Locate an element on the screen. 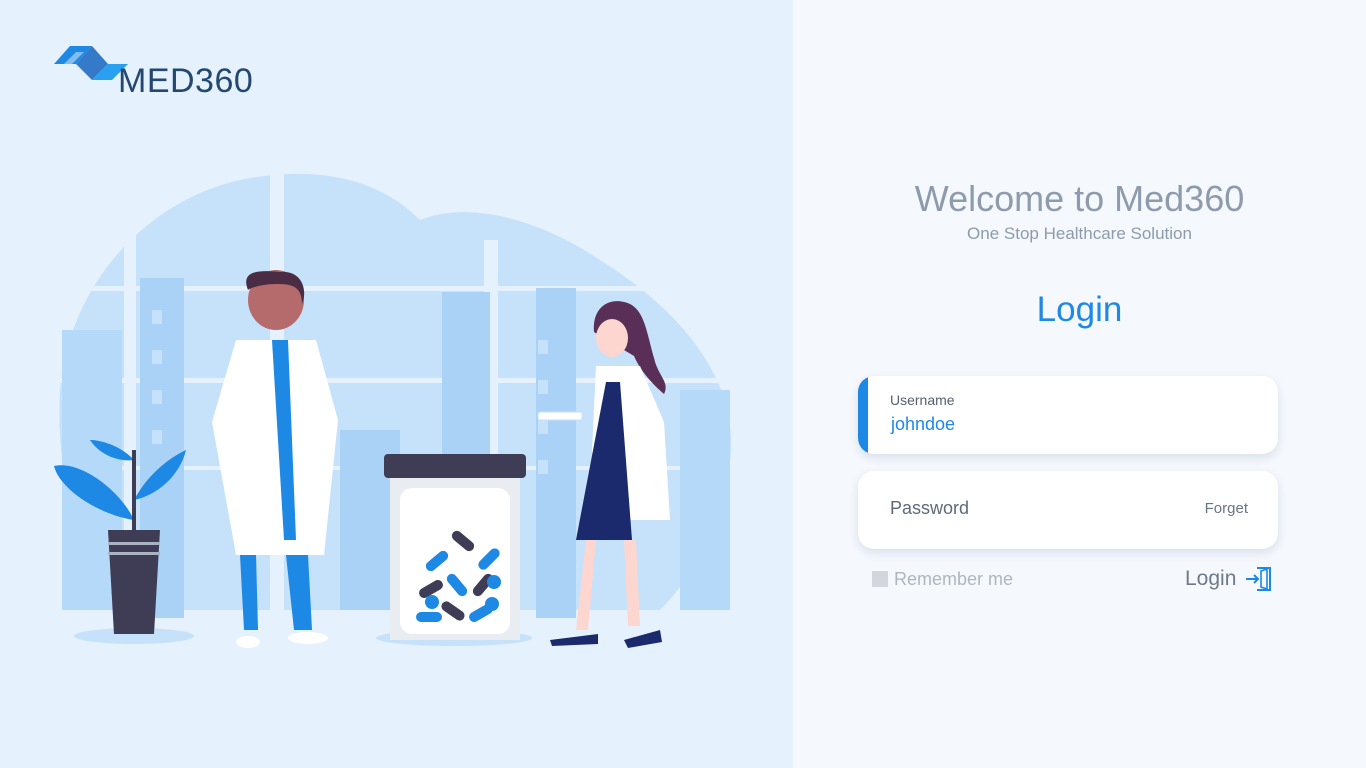  remember-me-label: Remember me is located at coordinates (954, 578).